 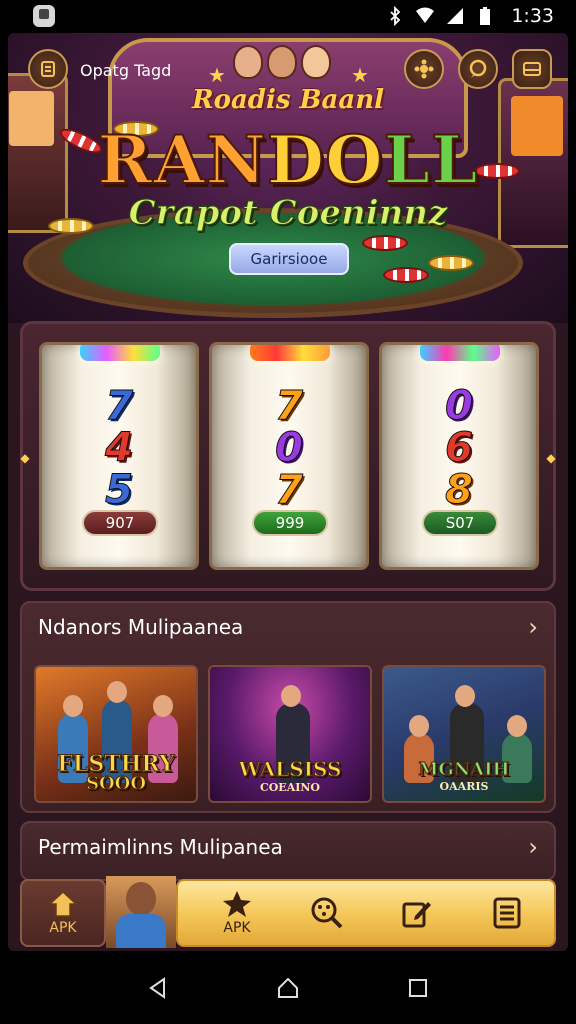 I want to click on system-nav-bar, so click(x=288, y=988).